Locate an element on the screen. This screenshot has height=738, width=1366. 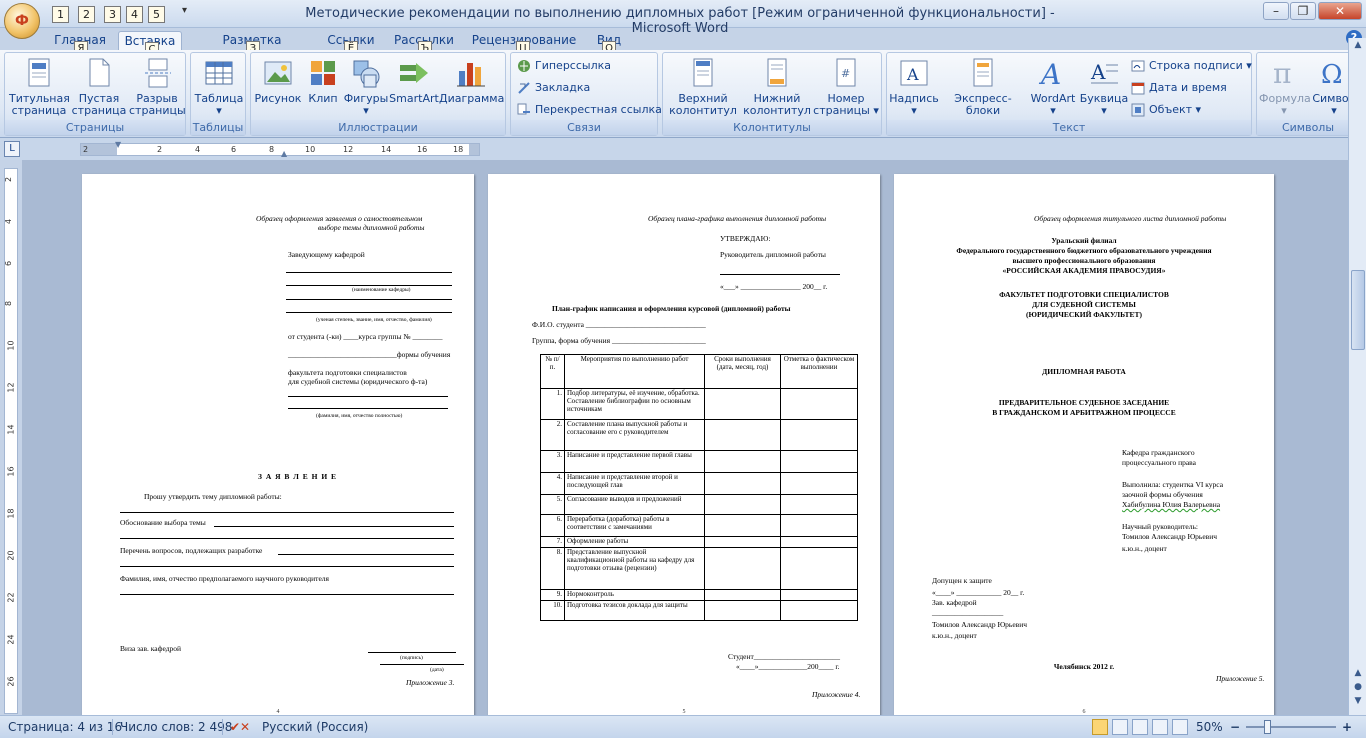
bookmark-button: Закладка is located at coordinates (553, 88).